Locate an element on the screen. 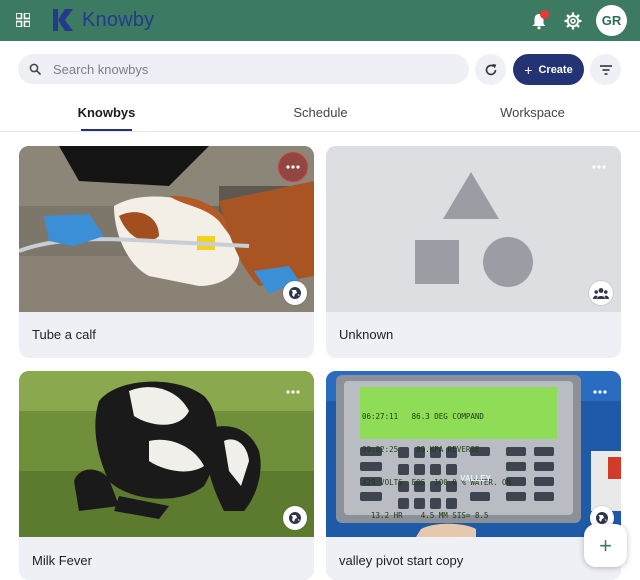  panel-brand: VALLEY is located at coordinates (475, 478).